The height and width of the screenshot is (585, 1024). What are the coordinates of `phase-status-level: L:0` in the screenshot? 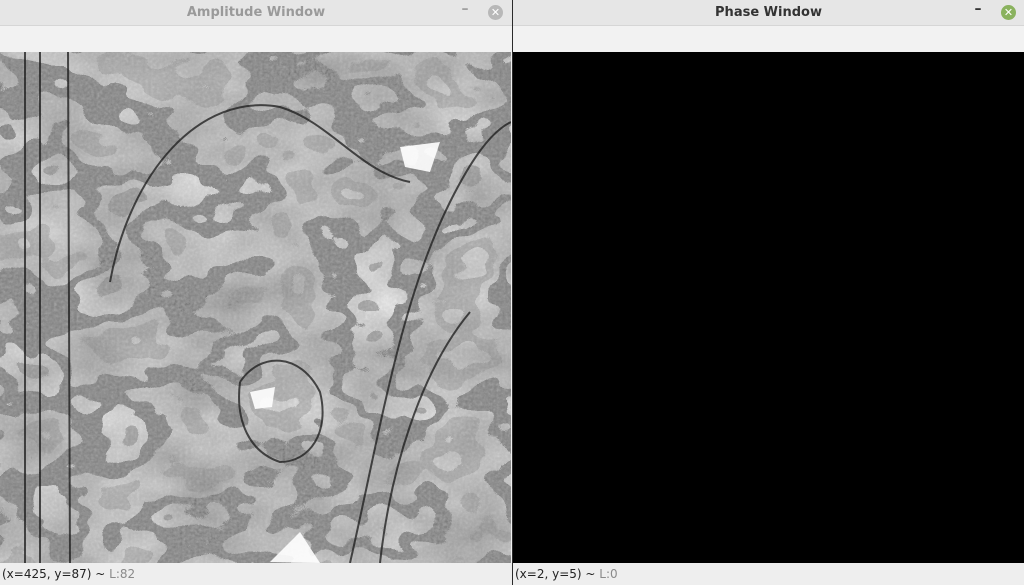 It's located at (606, 574).